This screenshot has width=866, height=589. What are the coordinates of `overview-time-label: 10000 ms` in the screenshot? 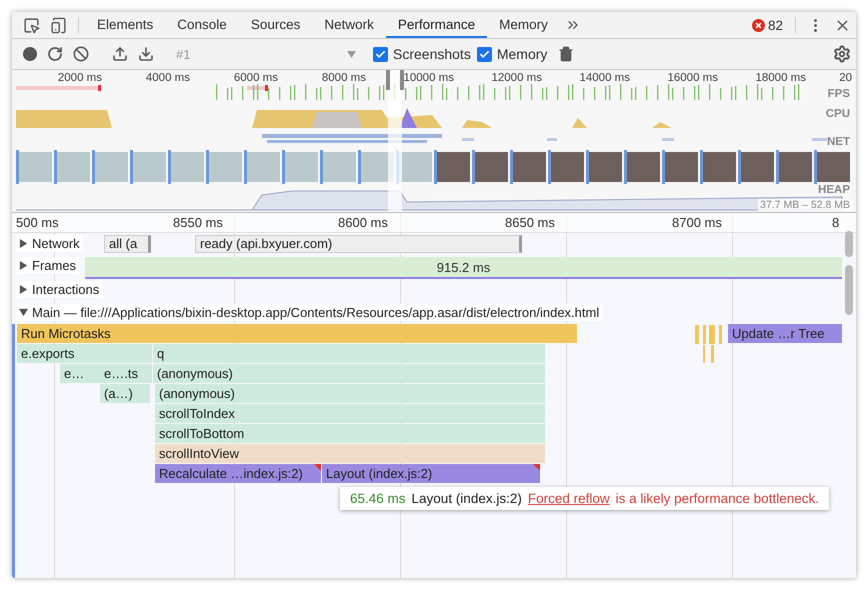 It's located at (428, 78).